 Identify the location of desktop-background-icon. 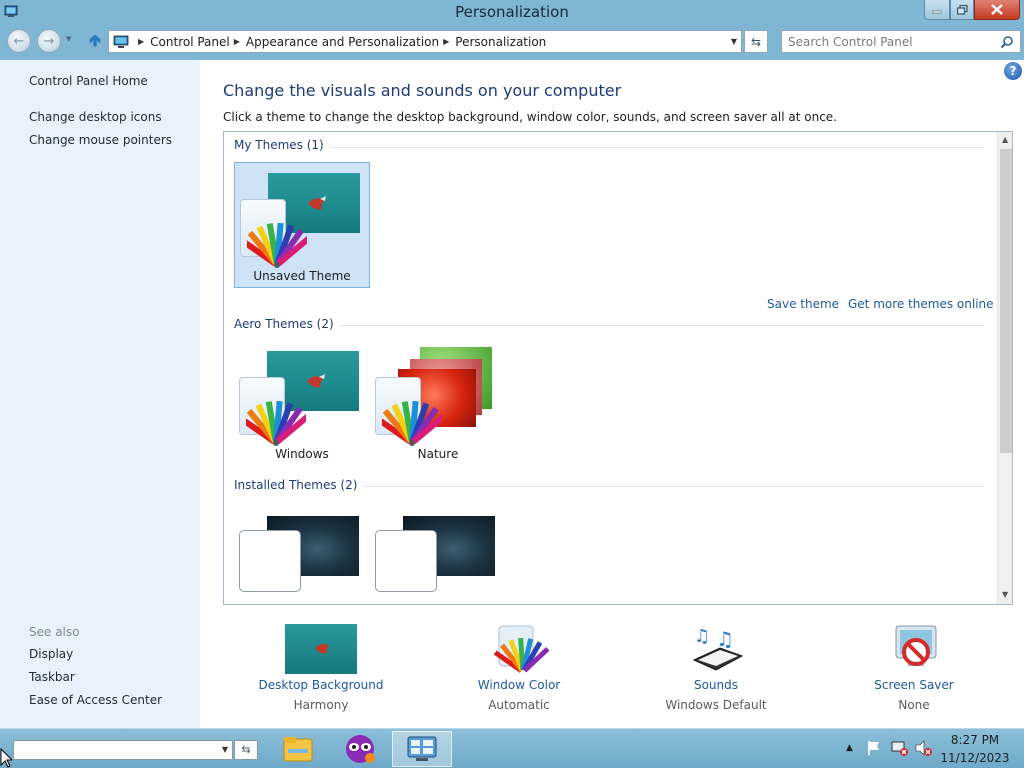
(321, 649).